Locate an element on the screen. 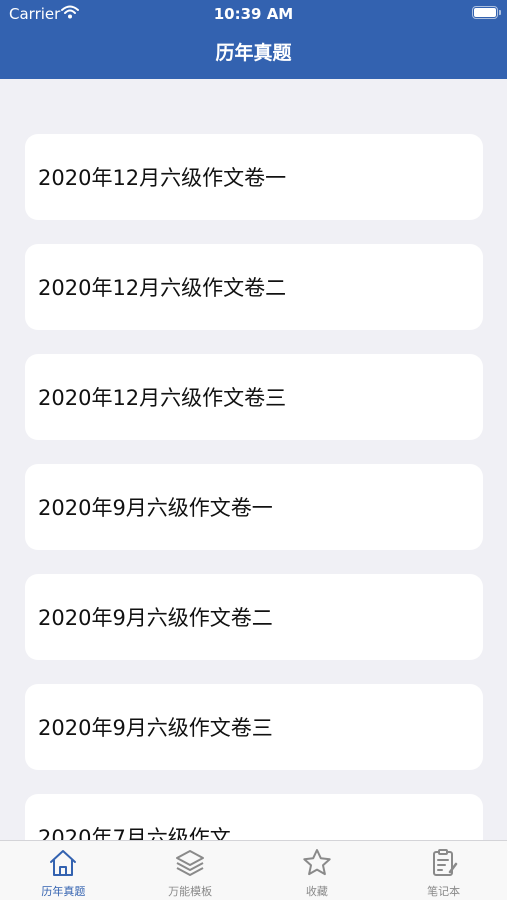 This screenshot has width=507, height=900. list-item-label: 2020年12月六级作文卷三 is located at coordinates (162, 398).